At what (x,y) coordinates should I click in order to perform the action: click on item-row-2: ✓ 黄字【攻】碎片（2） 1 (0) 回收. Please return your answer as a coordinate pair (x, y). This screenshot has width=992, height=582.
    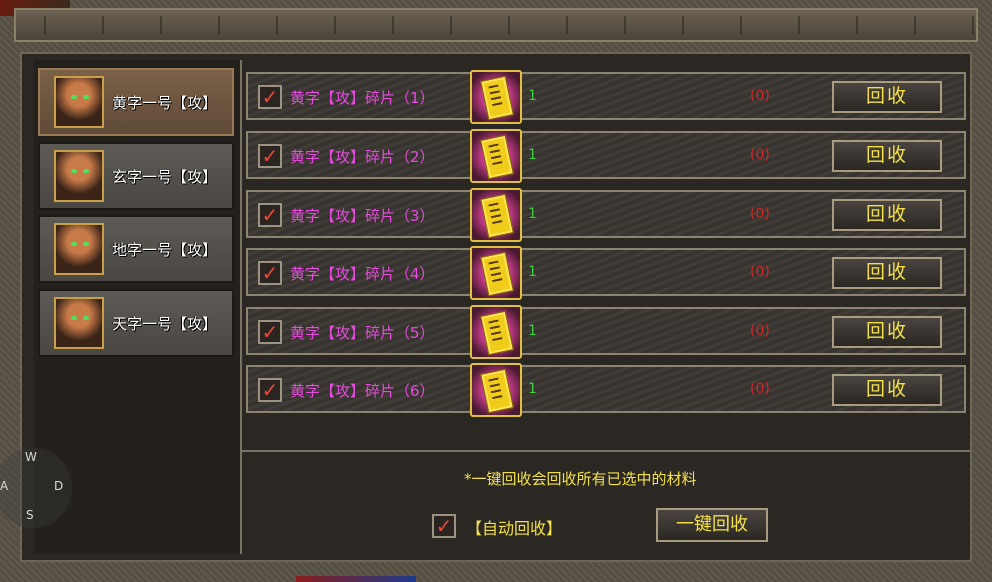
    Looking at the image, I should click on (606, 156).